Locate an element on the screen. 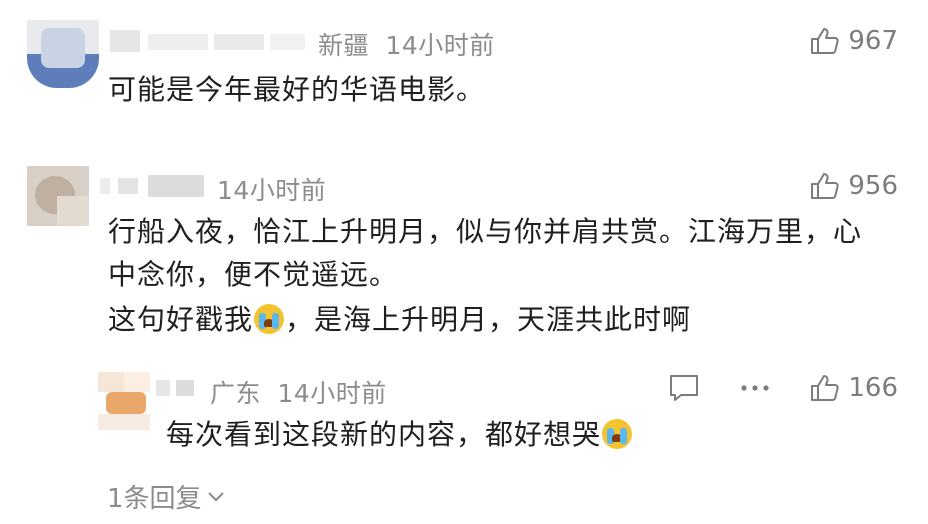  comment-text-line-2: 中念你，便不觉遥远。 is located at coordinates (253, 274).